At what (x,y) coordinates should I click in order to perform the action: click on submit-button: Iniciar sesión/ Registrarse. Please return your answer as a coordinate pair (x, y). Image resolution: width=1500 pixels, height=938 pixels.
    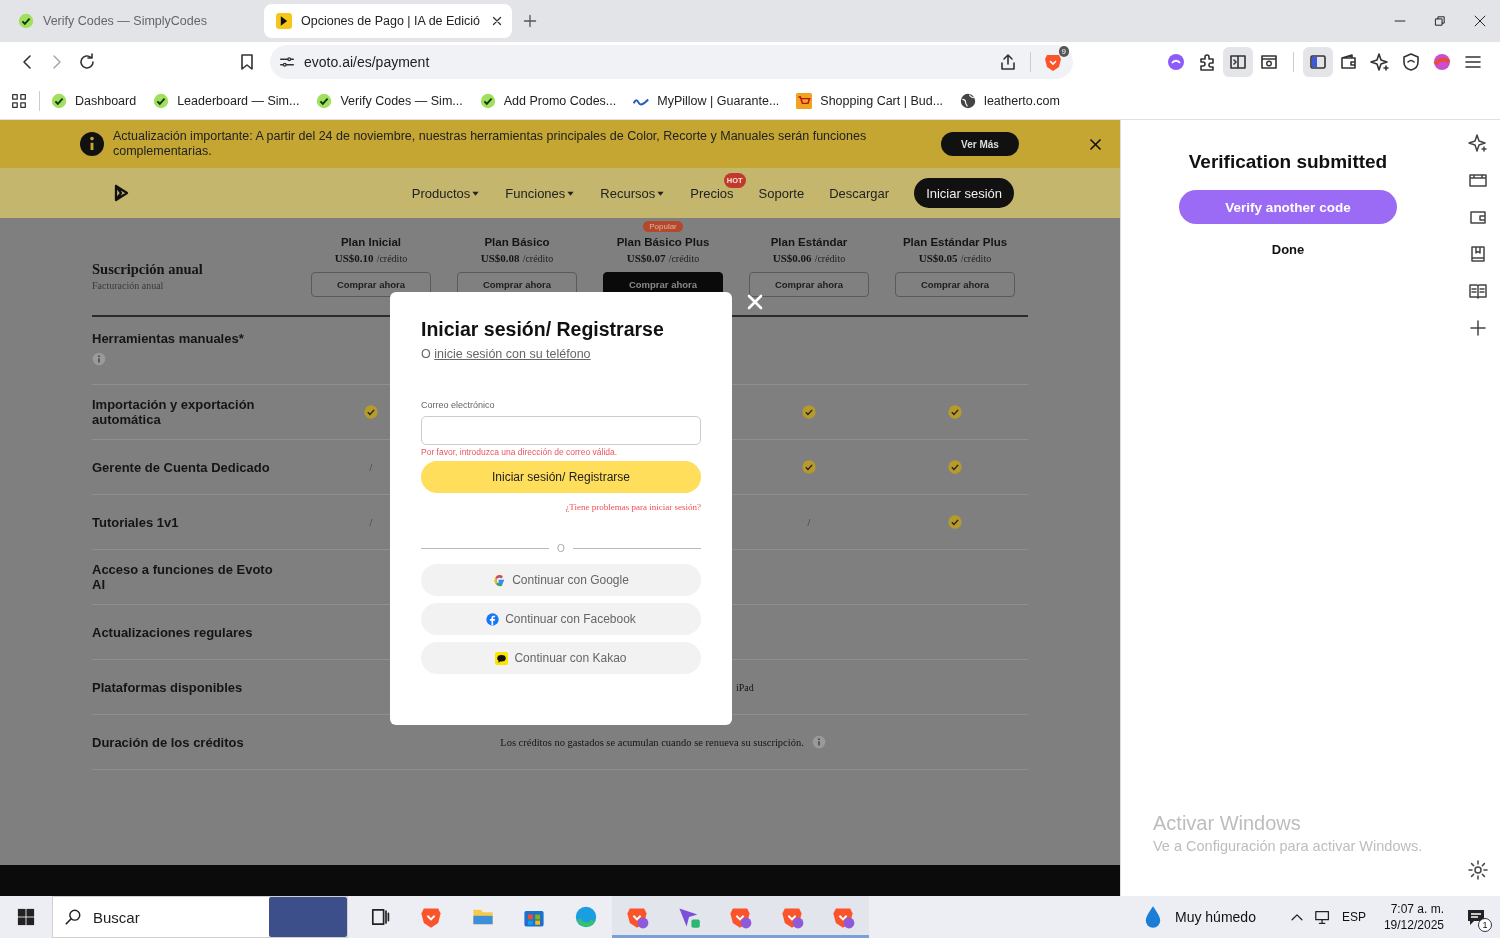
    Looking at the image, I should click on (561, 477).